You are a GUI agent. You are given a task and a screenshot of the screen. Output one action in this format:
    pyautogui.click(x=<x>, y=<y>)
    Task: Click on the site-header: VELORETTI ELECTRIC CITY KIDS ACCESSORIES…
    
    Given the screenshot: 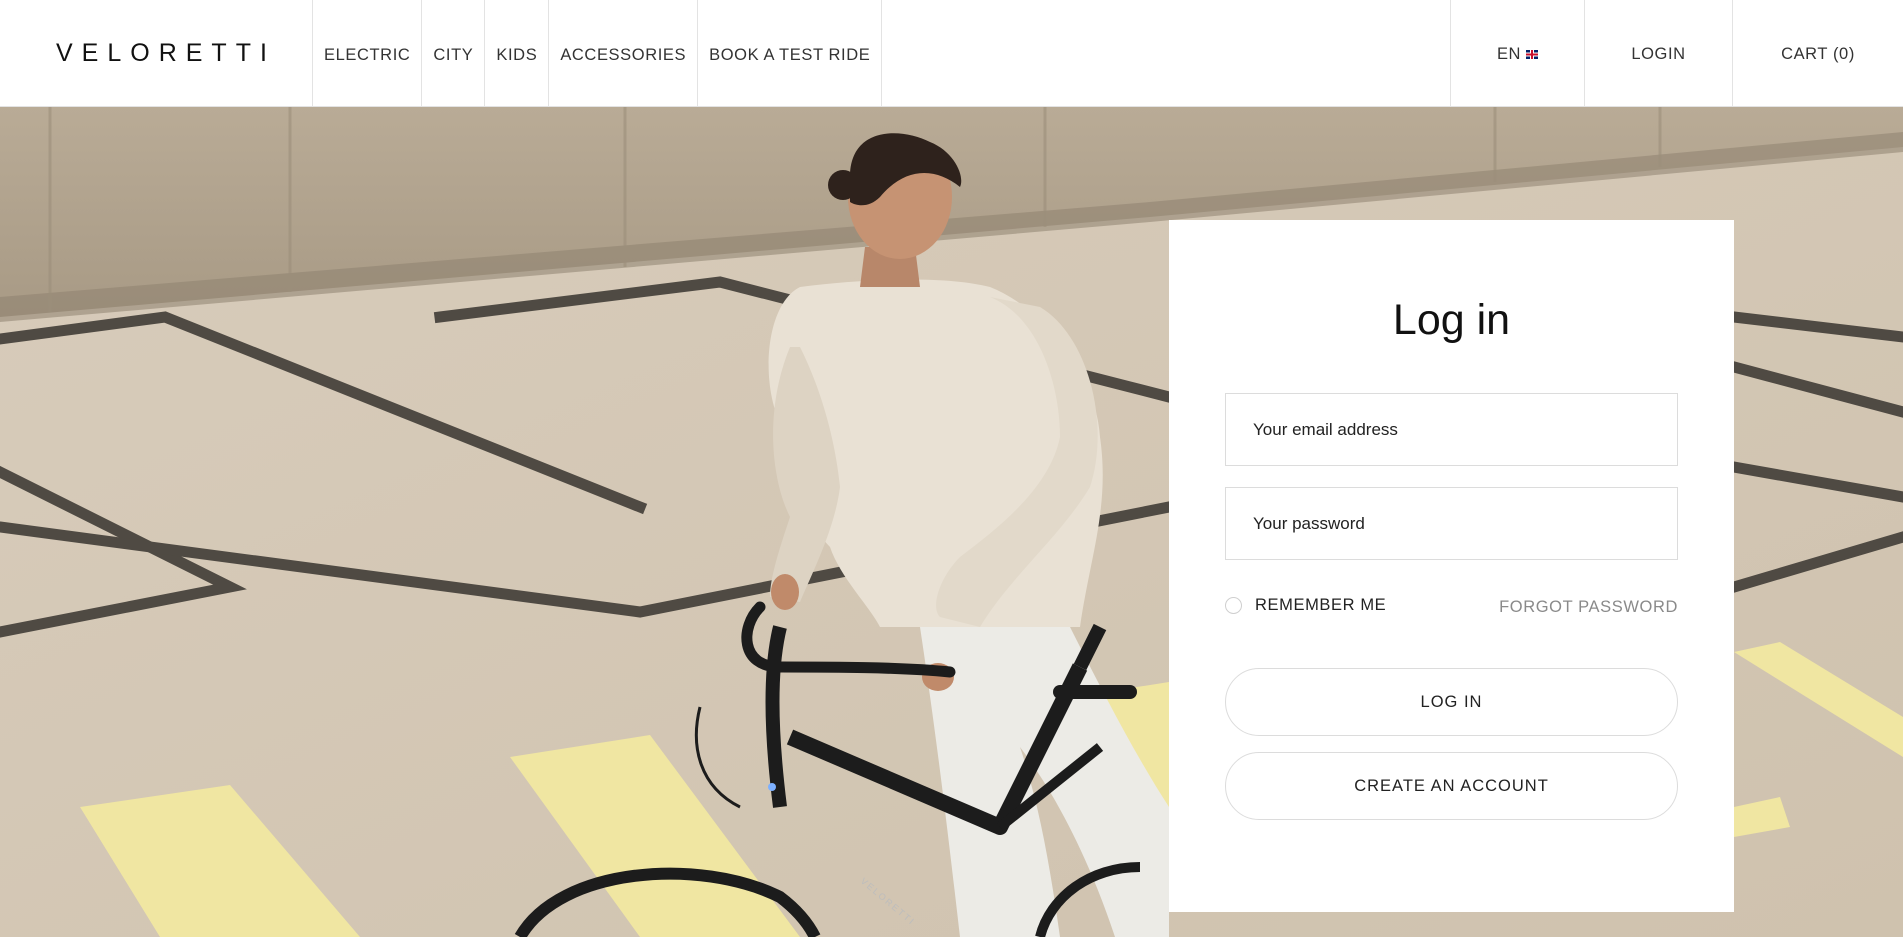 What is the action you would take?
    pyautogui.click(x=951, y=53)
    